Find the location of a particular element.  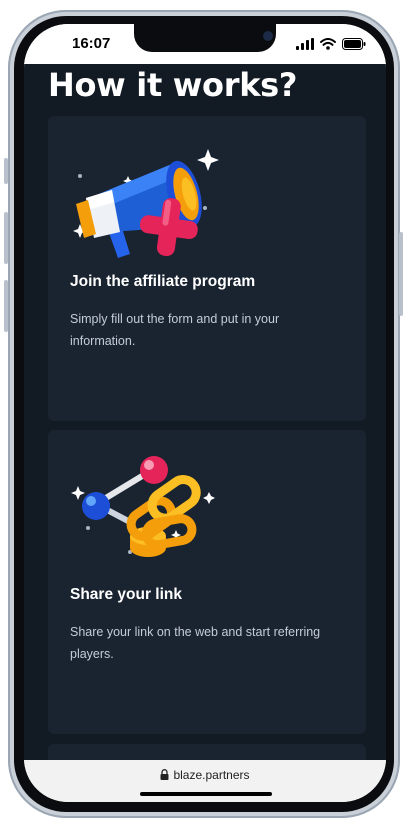

battery-icon is located at coordinates (354, 44).